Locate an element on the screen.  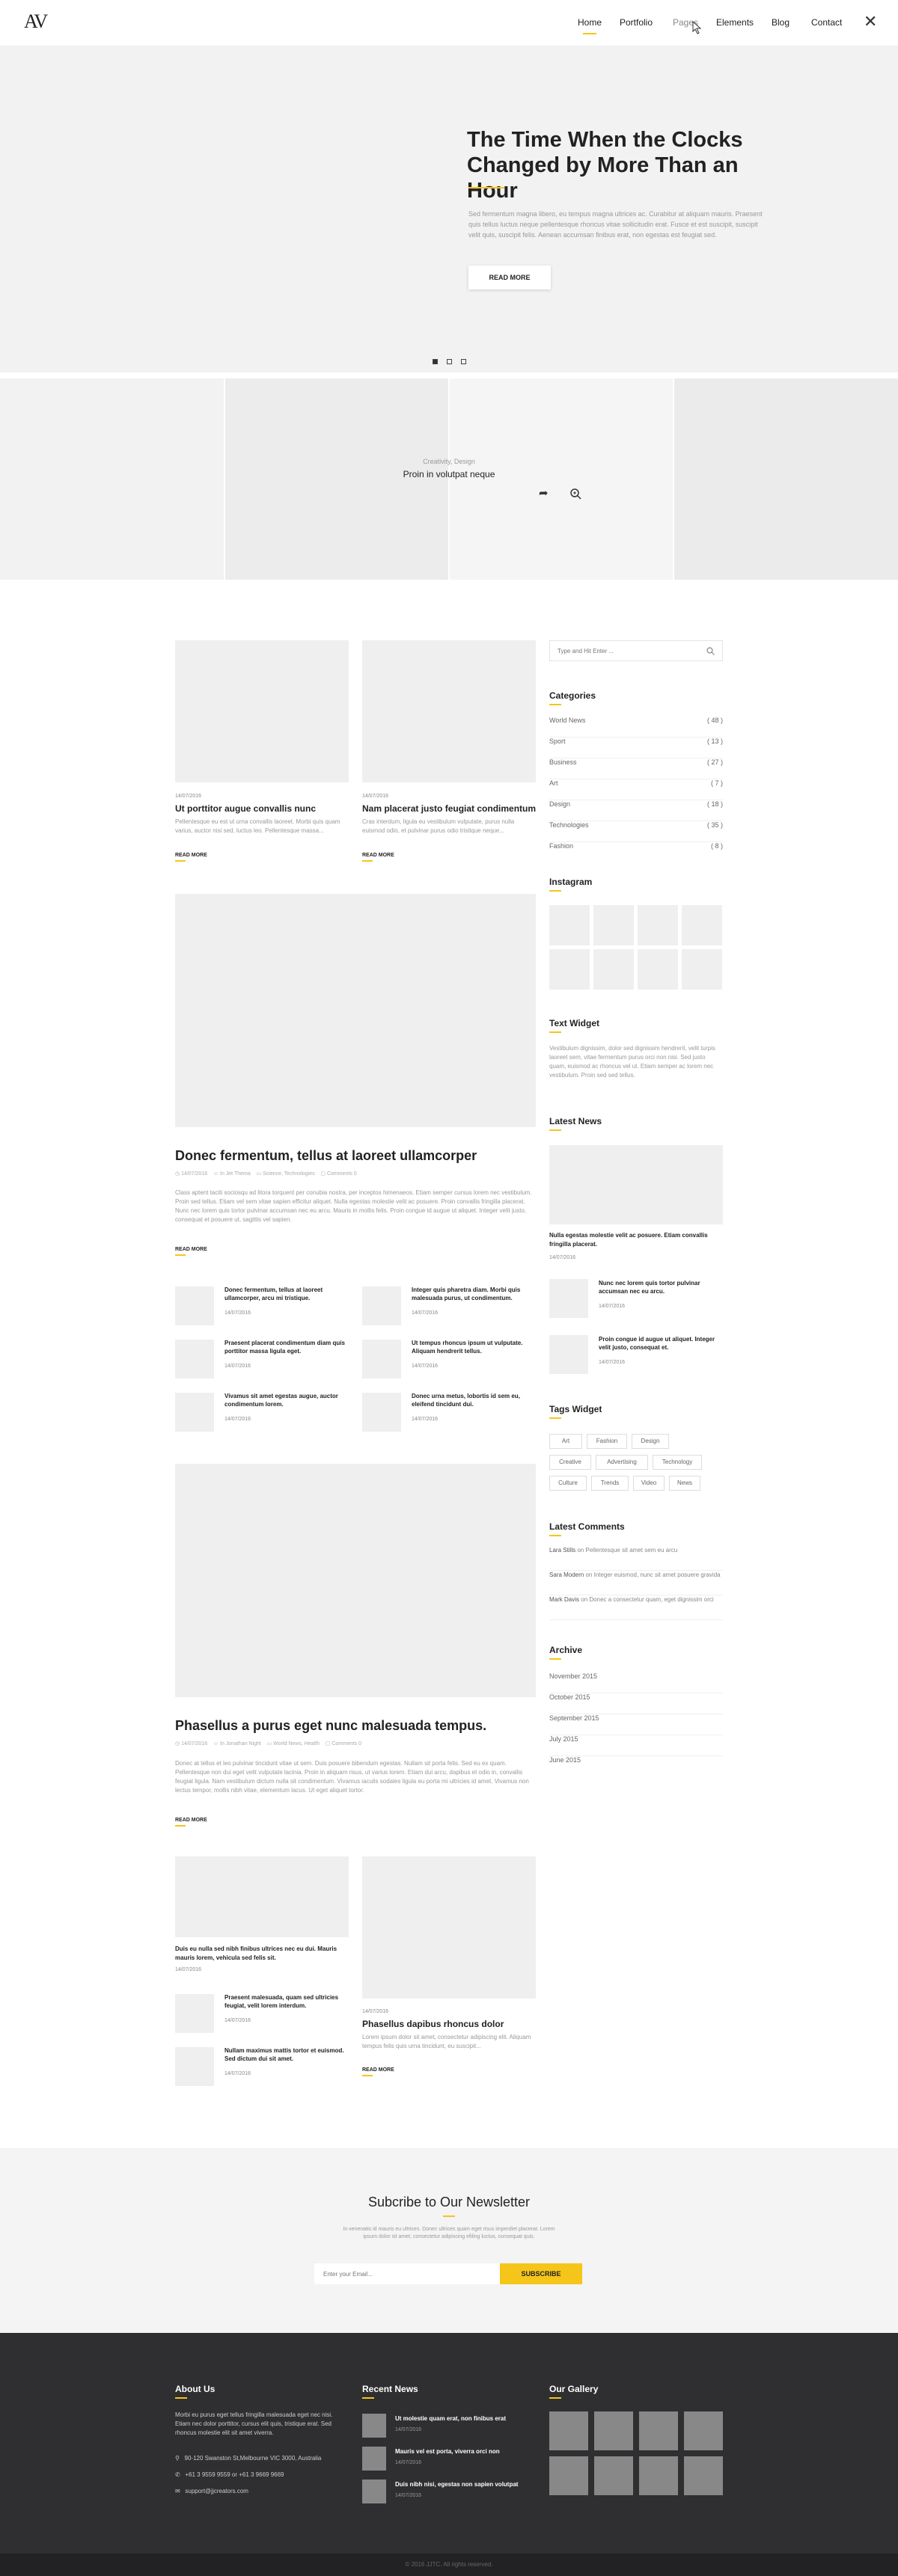
archive-item: June 2015 is located at coordinates (636, 1766).